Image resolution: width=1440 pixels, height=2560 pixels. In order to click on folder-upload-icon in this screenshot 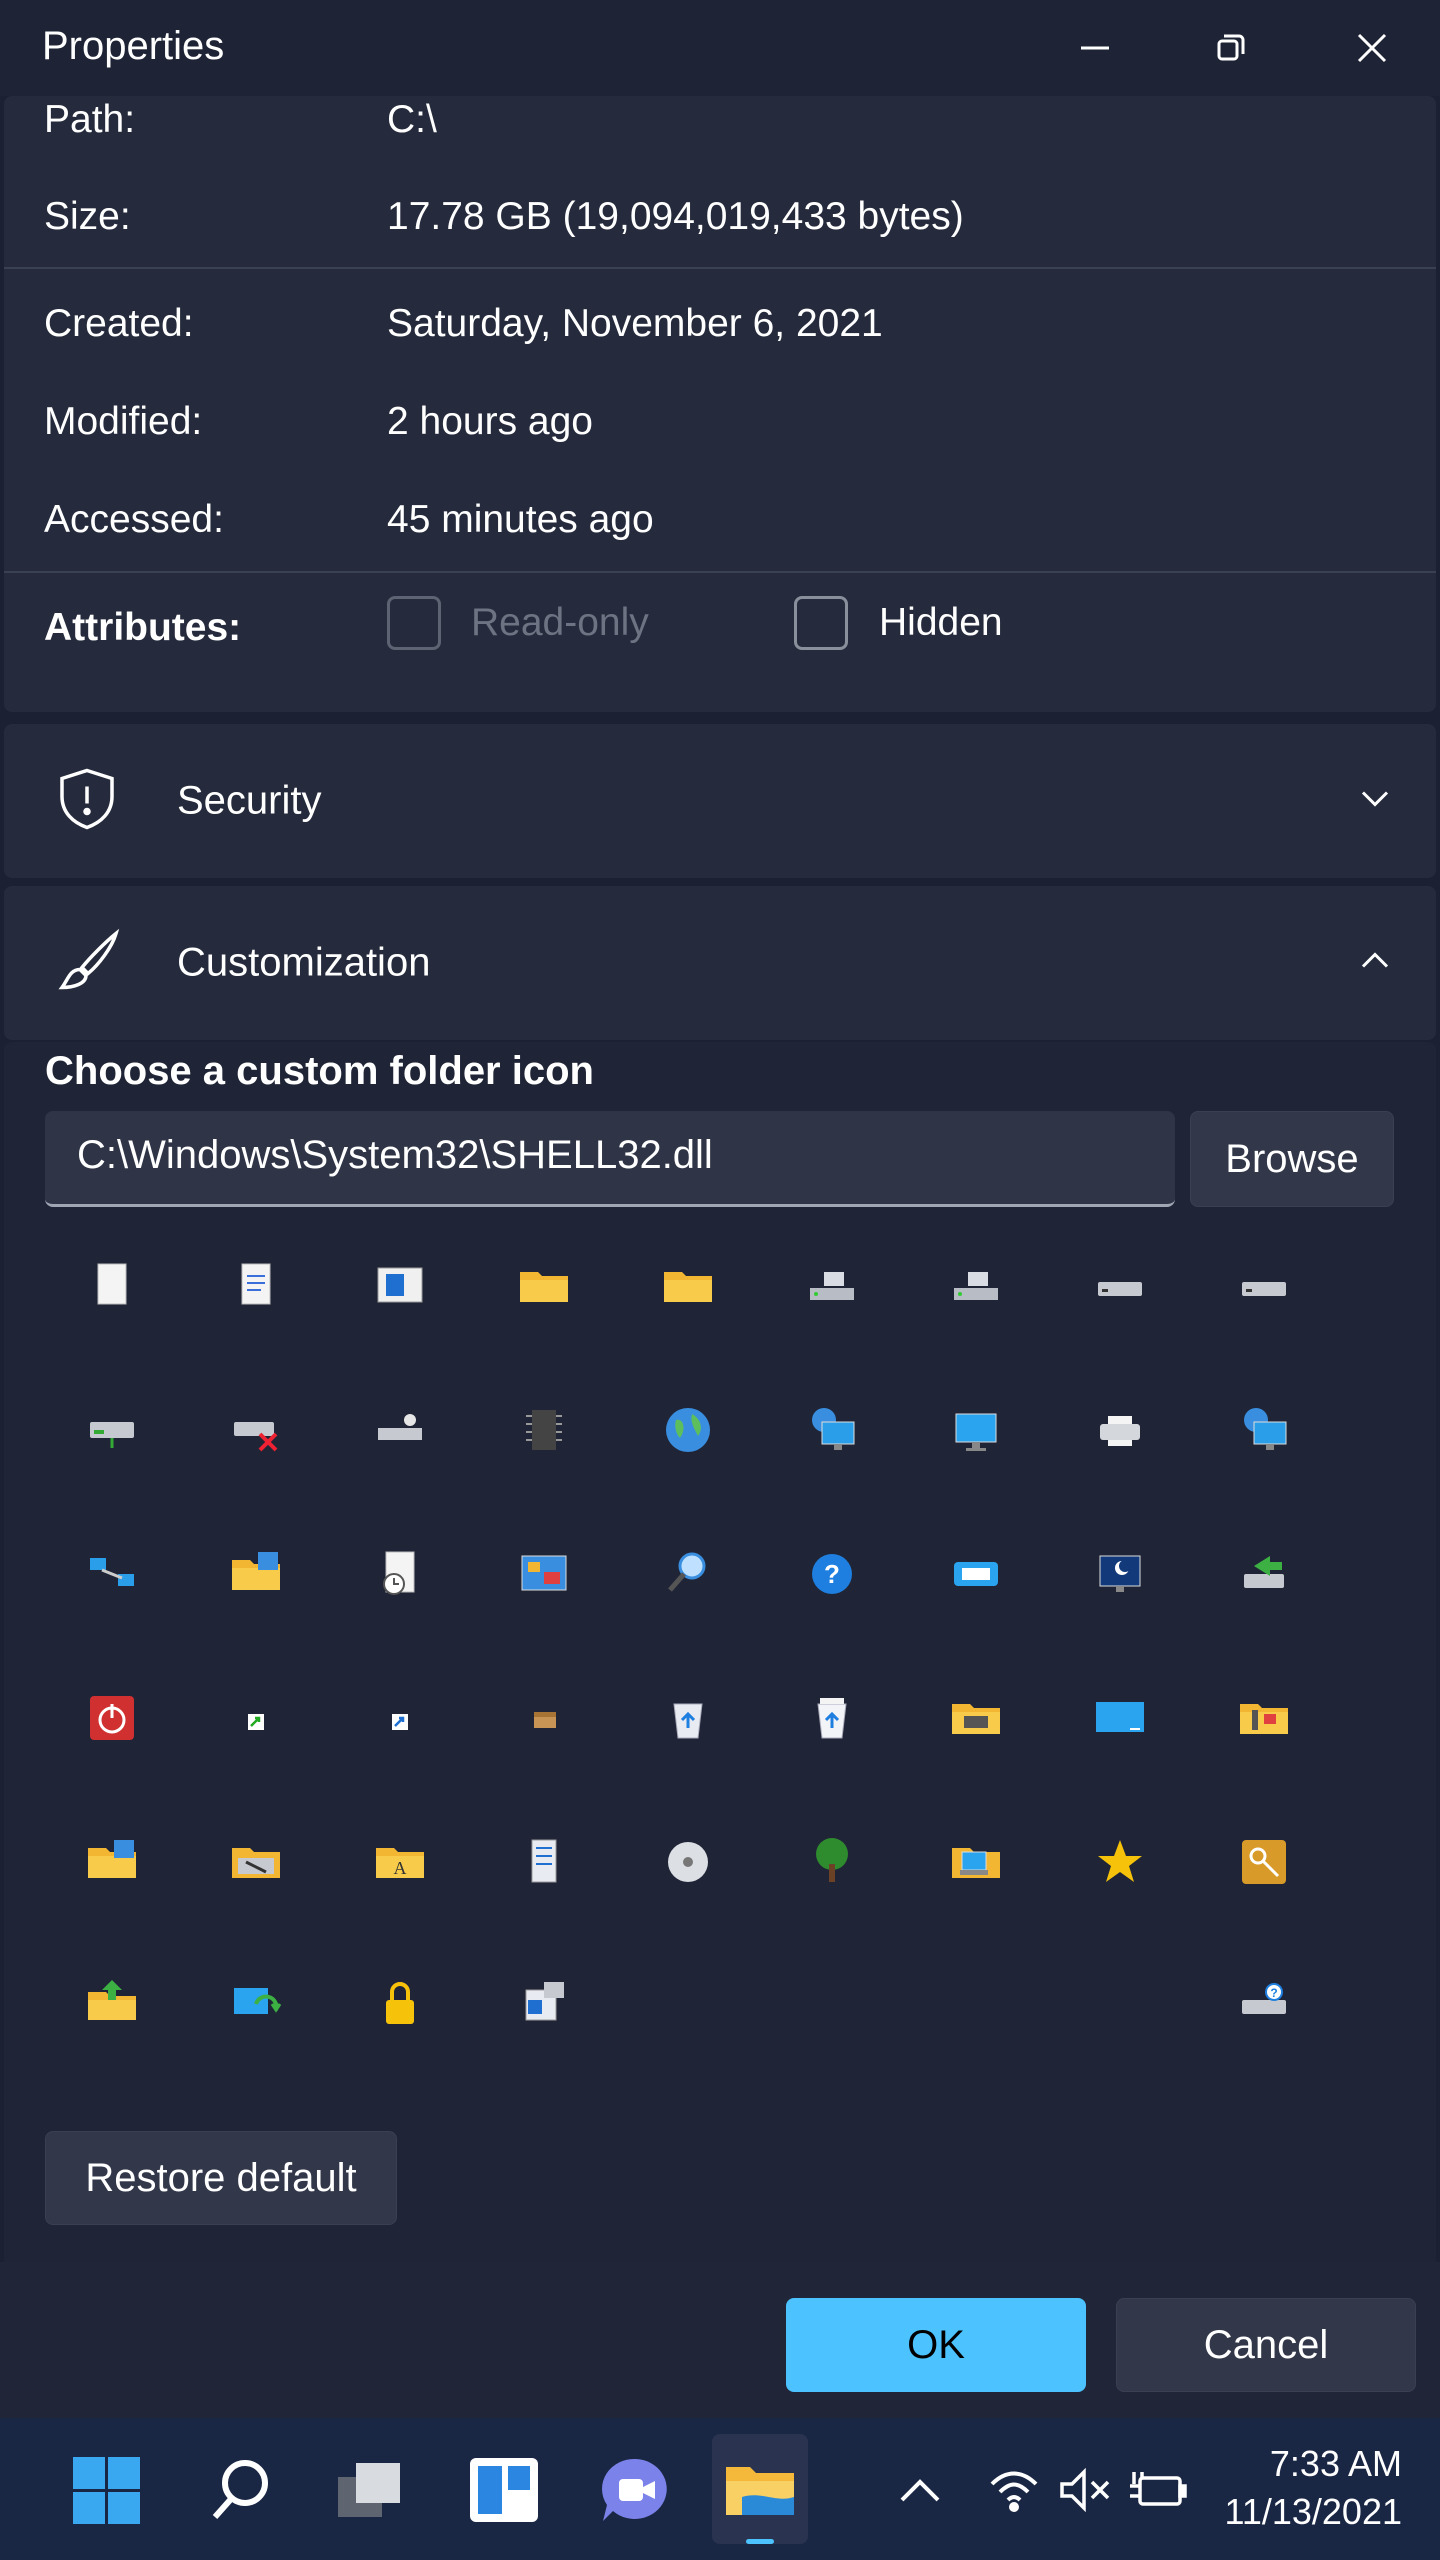, I will do `click(112, 2004)`.